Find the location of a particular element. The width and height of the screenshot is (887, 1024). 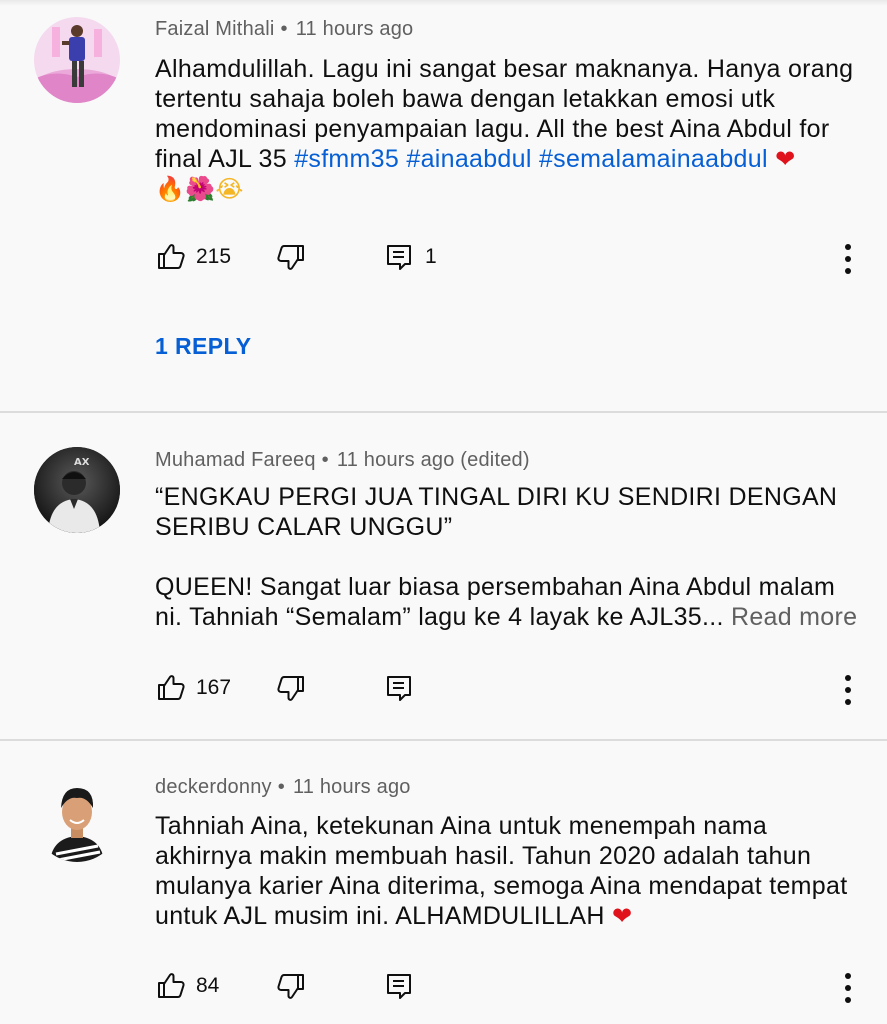

fire-emoji: 🔥 is located at coordinates (170, 189).